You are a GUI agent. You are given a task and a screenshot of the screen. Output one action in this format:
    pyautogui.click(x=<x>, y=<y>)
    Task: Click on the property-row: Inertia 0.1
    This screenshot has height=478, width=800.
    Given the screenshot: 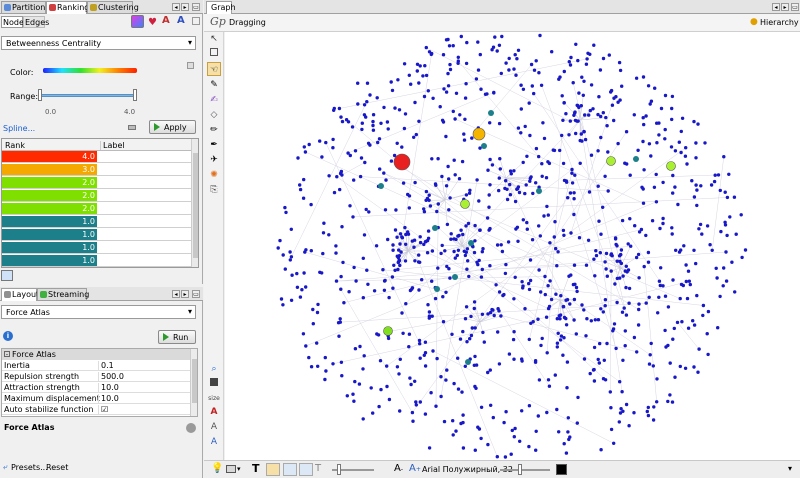 What is the action you would take?
    pyautogui.click(x=99, y=365)
    